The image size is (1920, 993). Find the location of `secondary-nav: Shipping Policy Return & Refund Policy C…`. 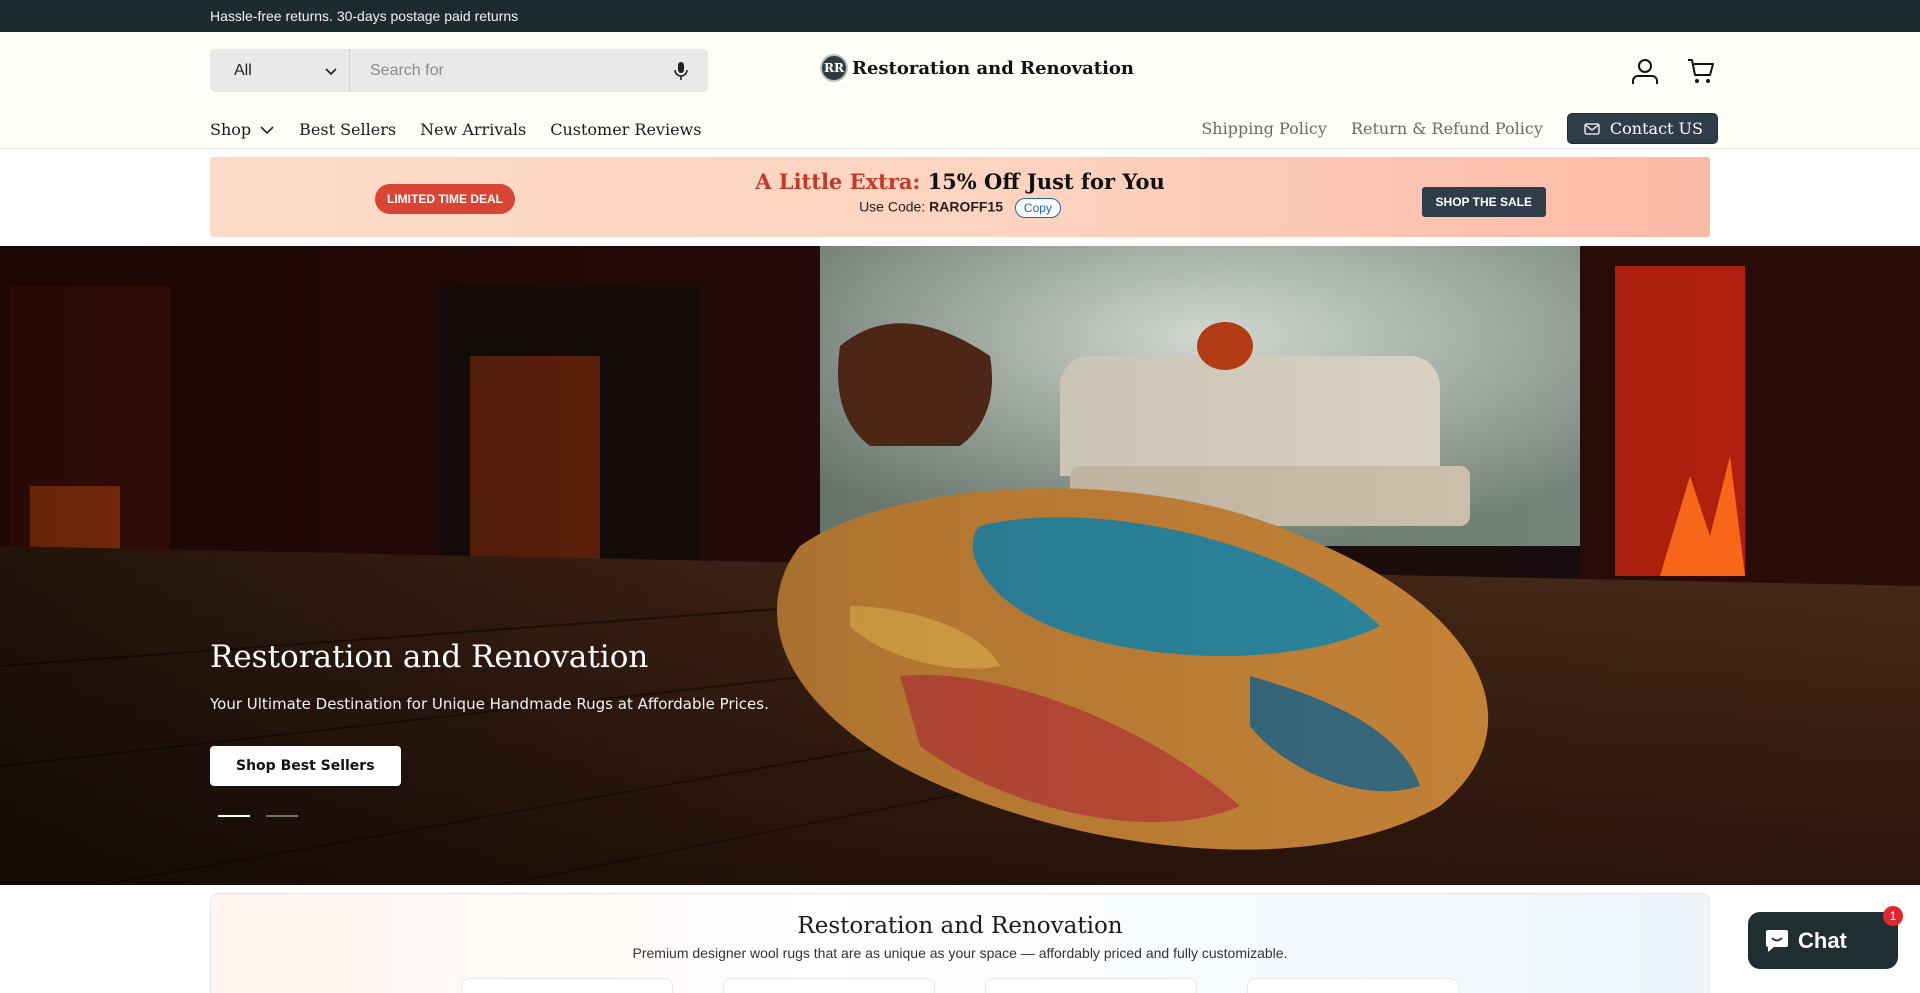

secondary-nav: Shipping Policy Return & Refund Policy C… is located at coordinates (1459, 128).